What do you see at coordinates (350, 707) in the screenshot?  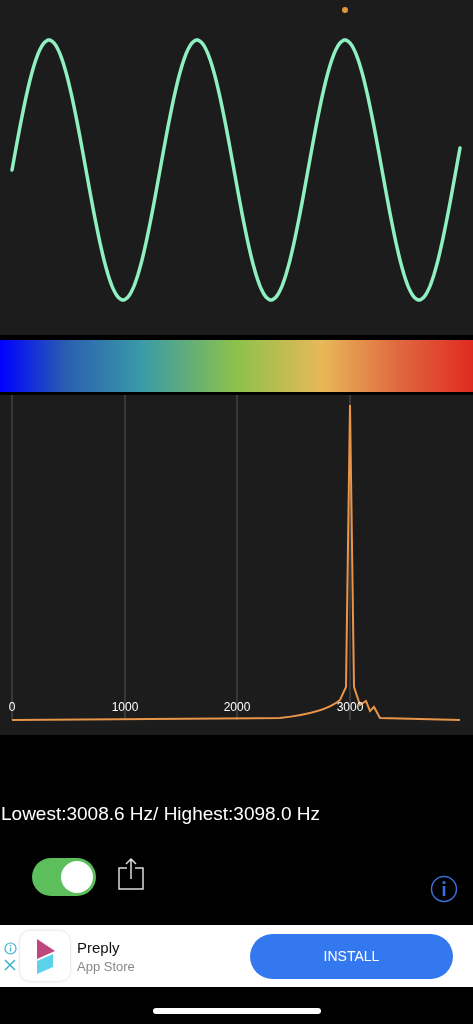 I see `axis-label: 3000` at bounding box center [350, 707].